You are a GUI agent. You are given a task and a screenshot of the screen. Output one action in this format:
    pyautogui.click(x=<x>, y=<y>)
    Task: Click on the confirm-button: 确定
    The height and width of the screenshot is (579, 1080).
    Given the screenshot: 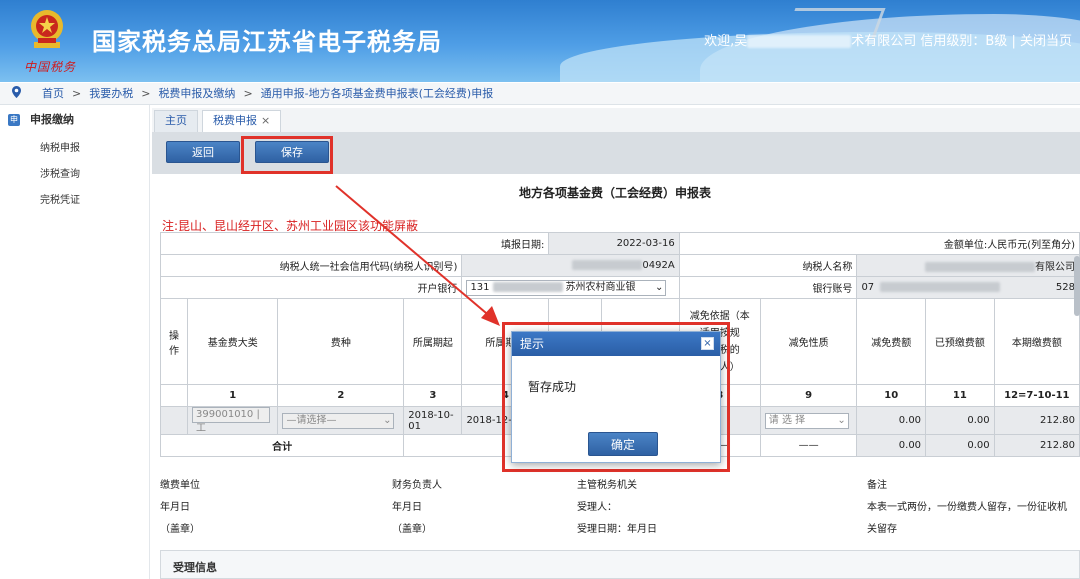 What is the action you would take?
    pyautogui.click(x=623, y=444)
    